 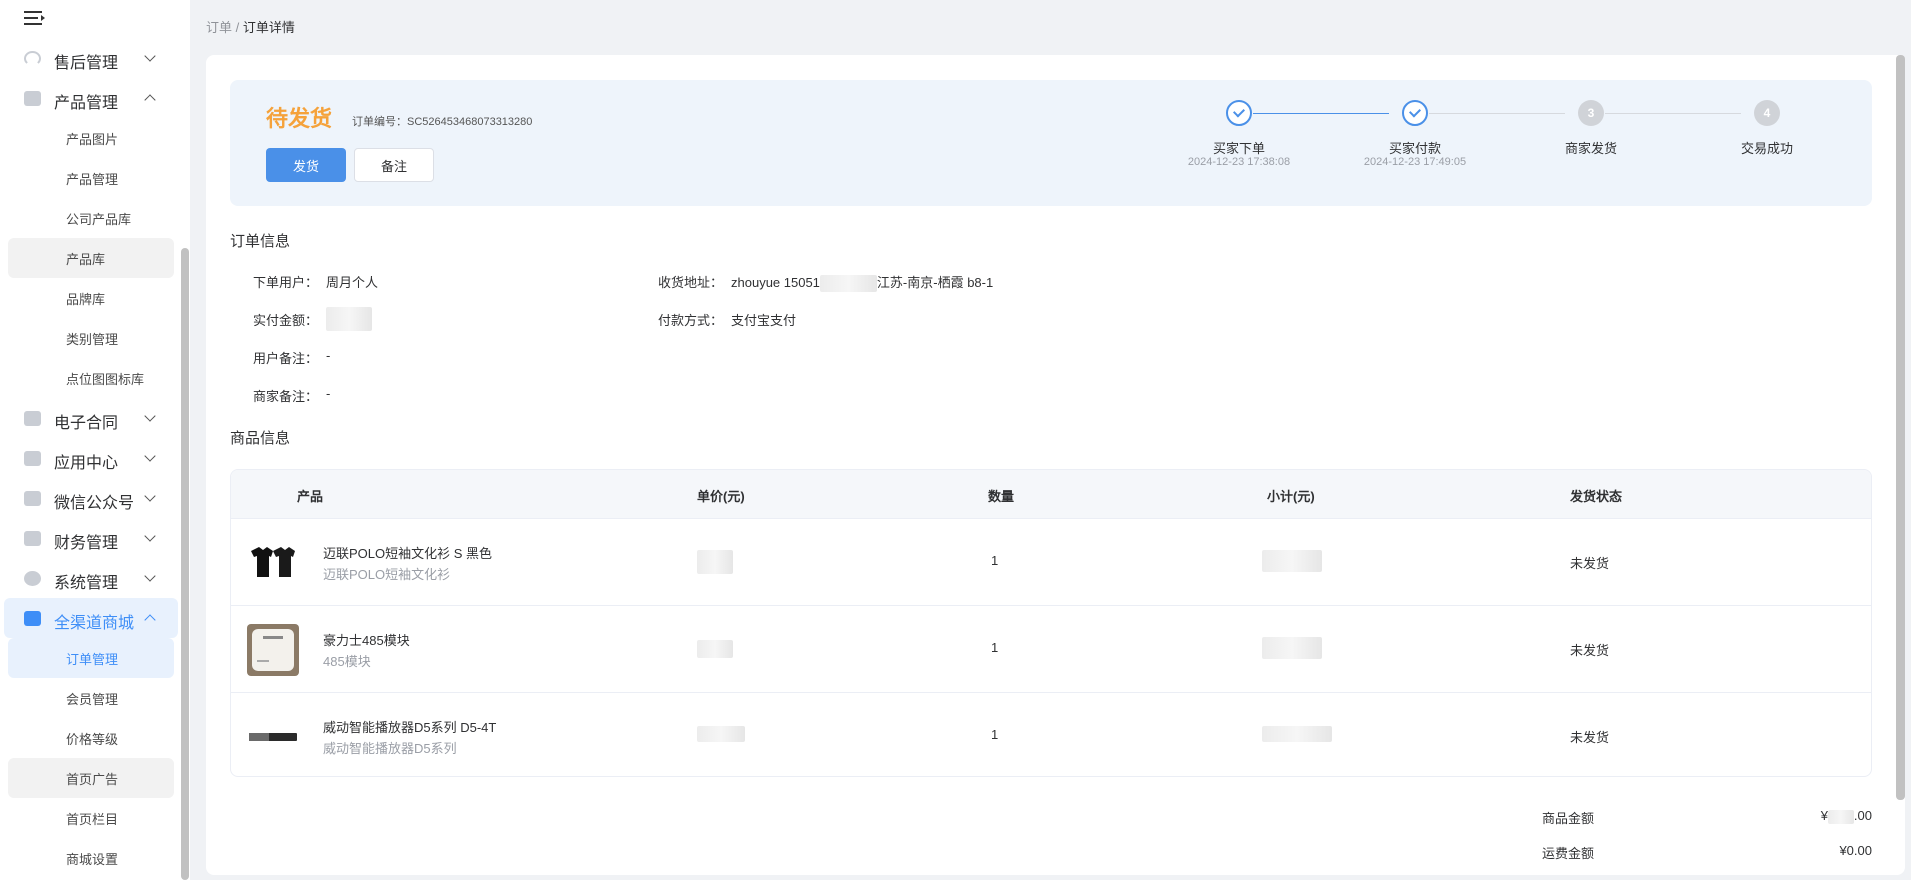 What do you see at coordinates (185, 564) in the screenshot?
I see `sidebar-scrollbar` at bounding box center [185, 564].